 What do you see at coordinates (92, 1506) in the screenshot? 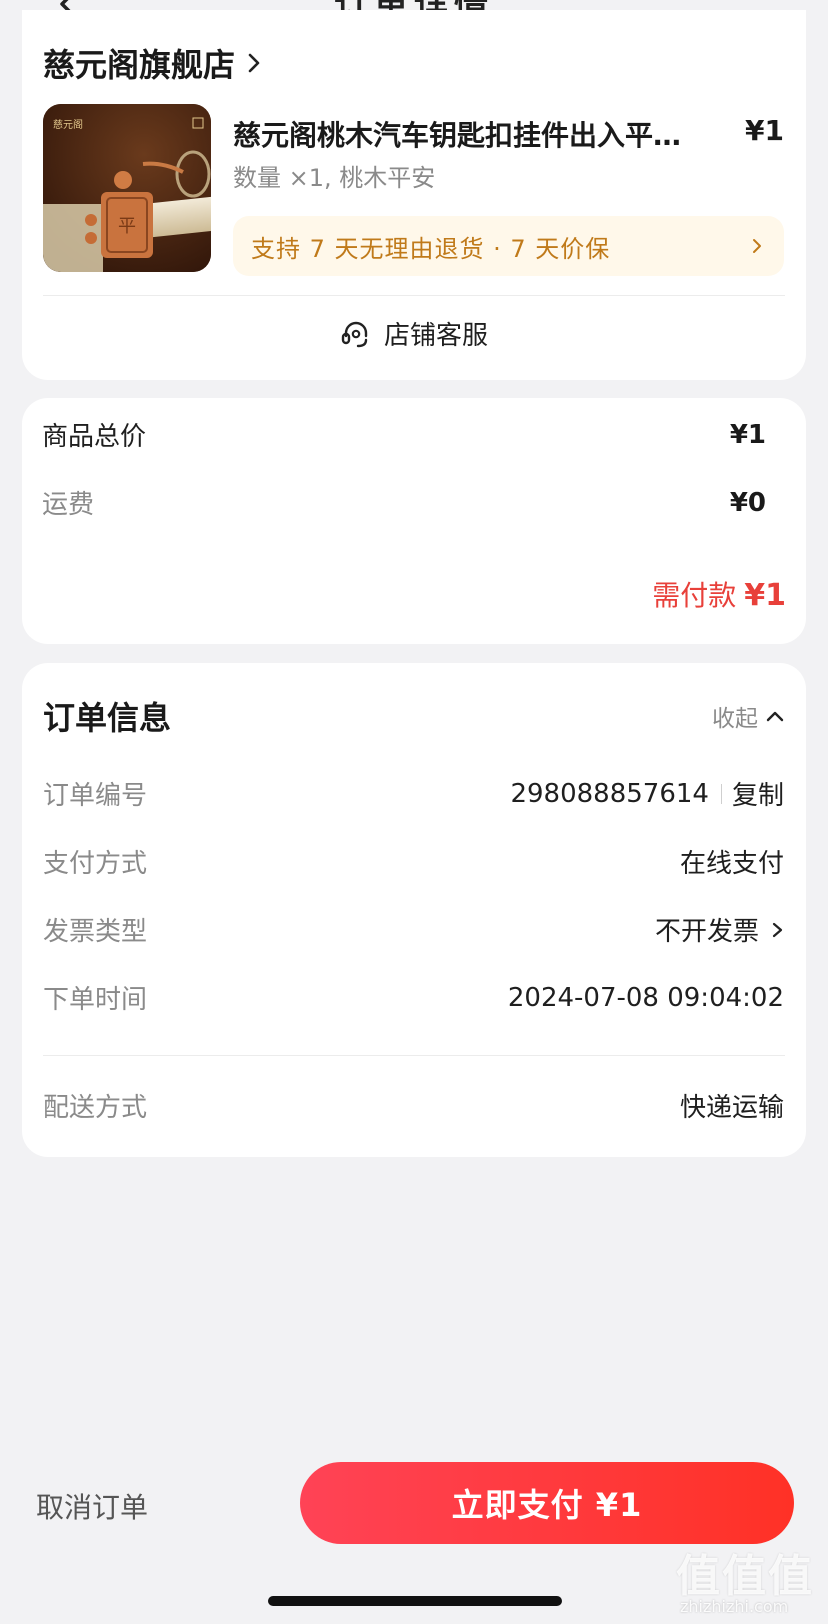
I see `cancel-order-button: 取消订单` at bounding box center [92, 1506].